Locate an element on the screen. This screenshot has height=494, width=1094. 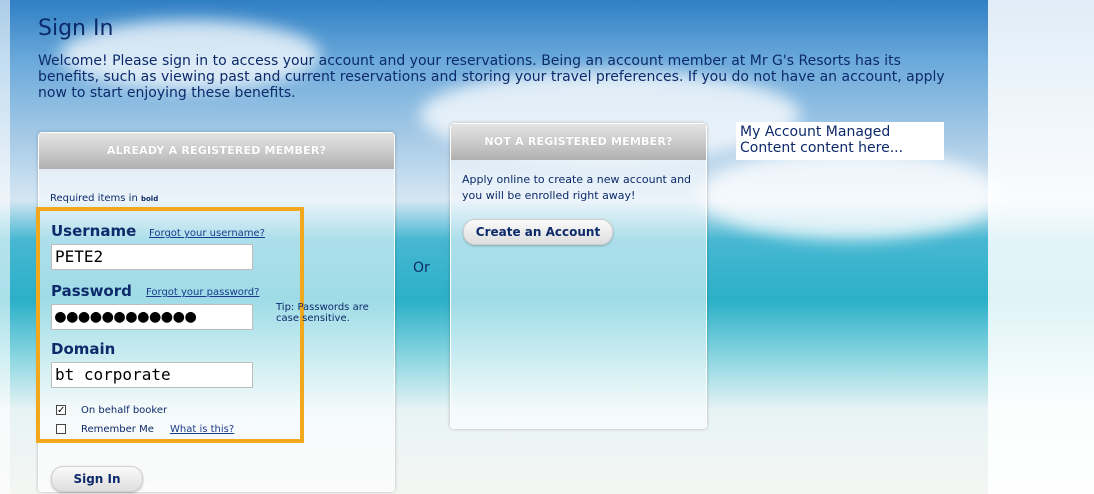
new-member-header: NOT A REGISTERED MEMBER? is located at coordinates (578, 142).